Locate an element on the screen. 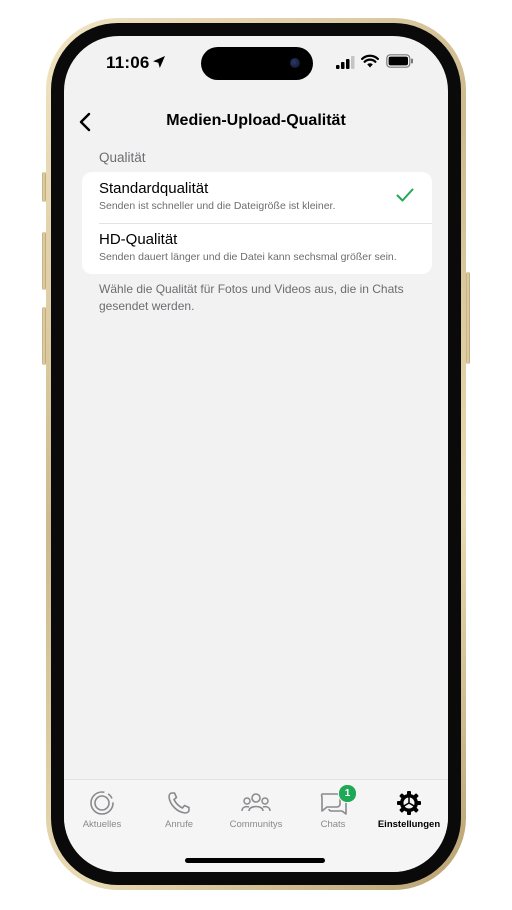 Image resolution: width=512 pixels, height=910 pixels. navigation-bar: Medien-Upload-Qualität is located at coordinates (256, 122).